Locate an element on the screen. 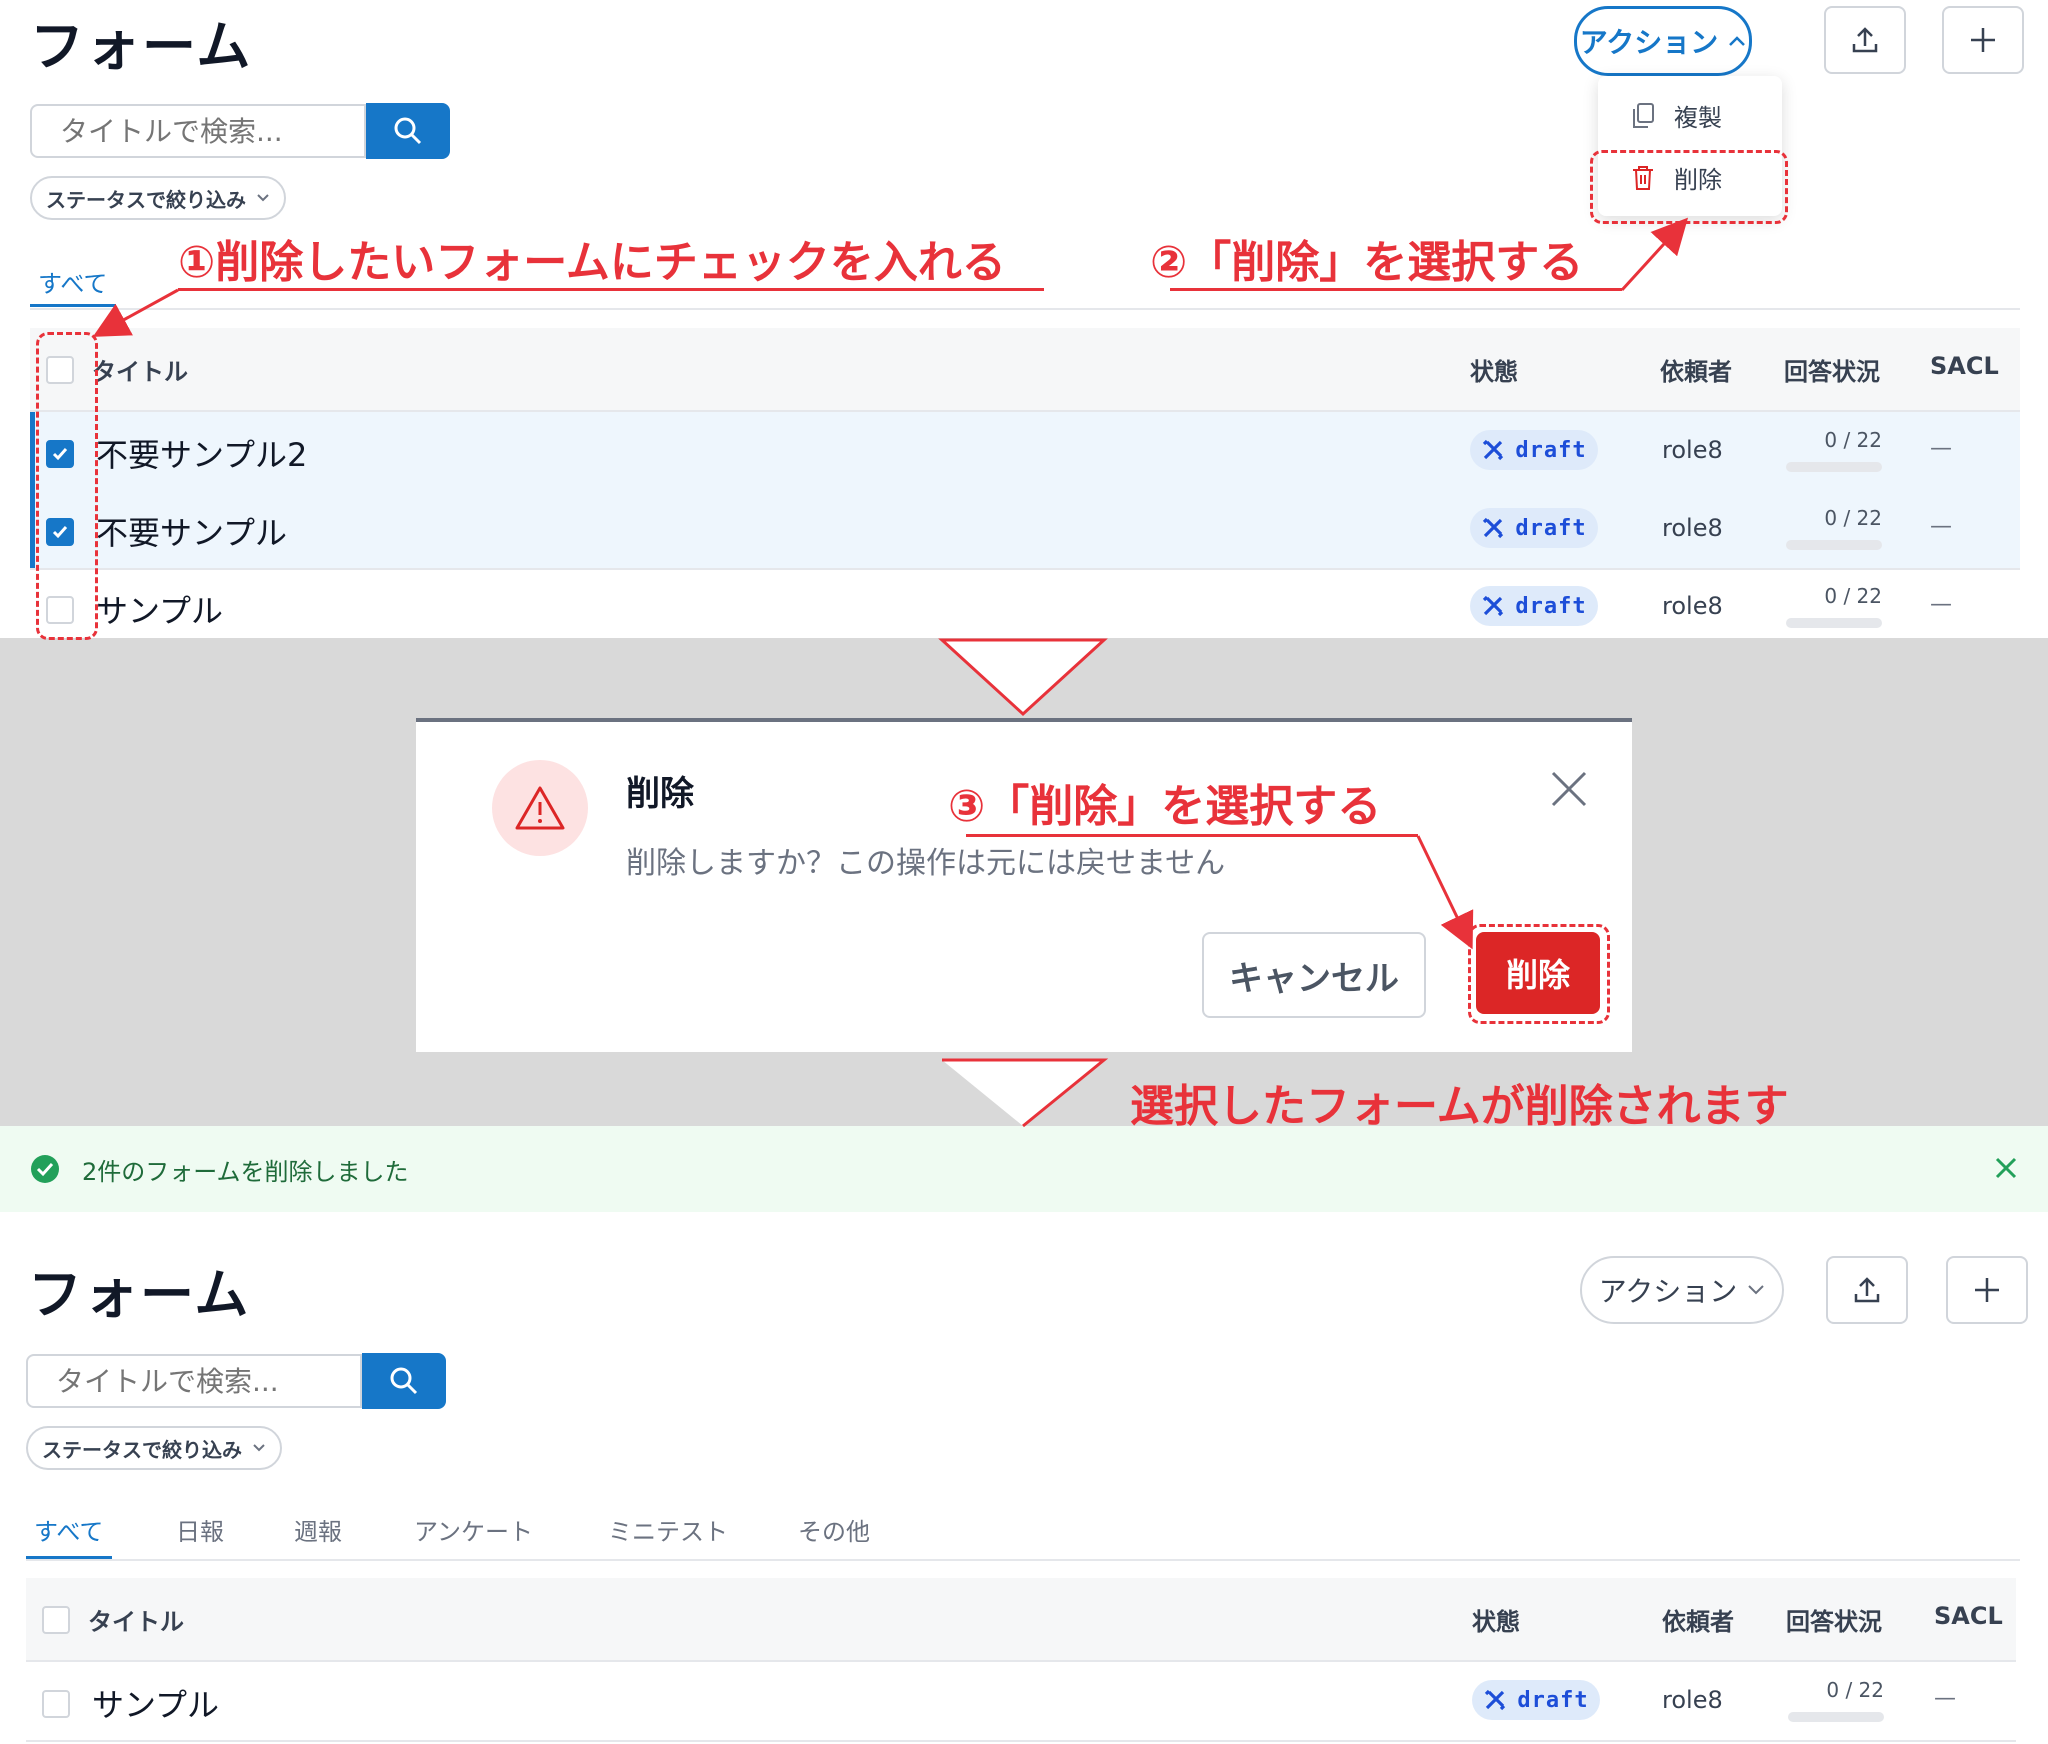 The width and height of the screenshot is (2048, 1744). step1-arrow is located at coordinates (135, 312).